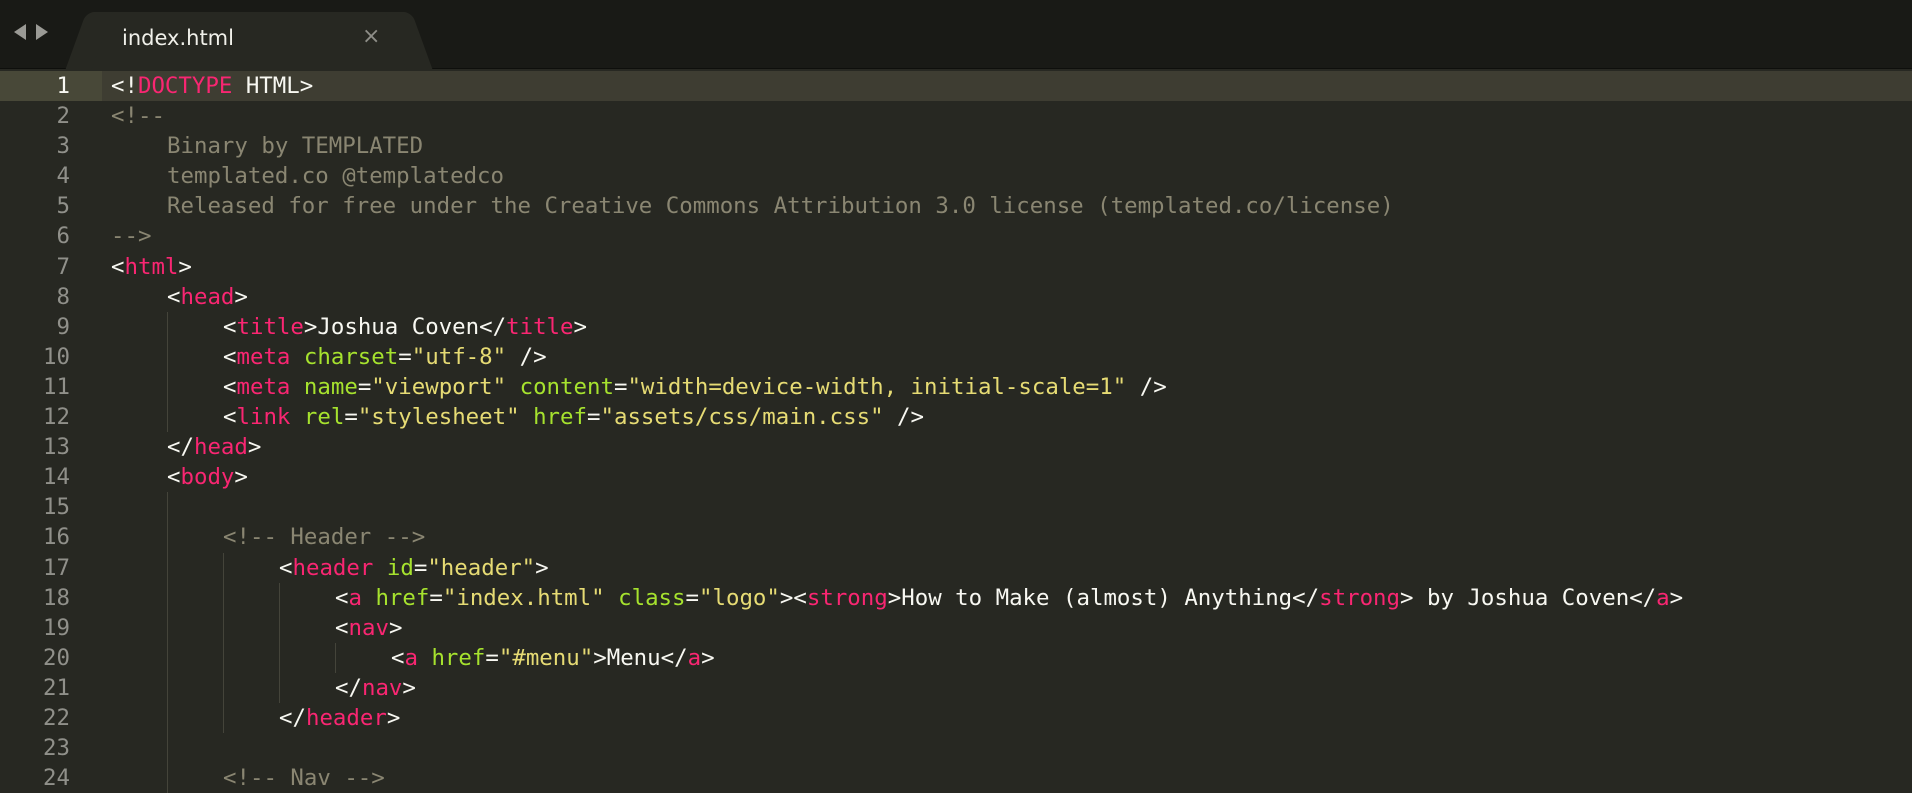 Image resolution: width=1912 pixels, height=793 pixels. What do you see at coordinates (956, 86) in the screenshot?
I see `code-line: 1 <!DOCTYPE HTML>` at bounding box center [956, 86].